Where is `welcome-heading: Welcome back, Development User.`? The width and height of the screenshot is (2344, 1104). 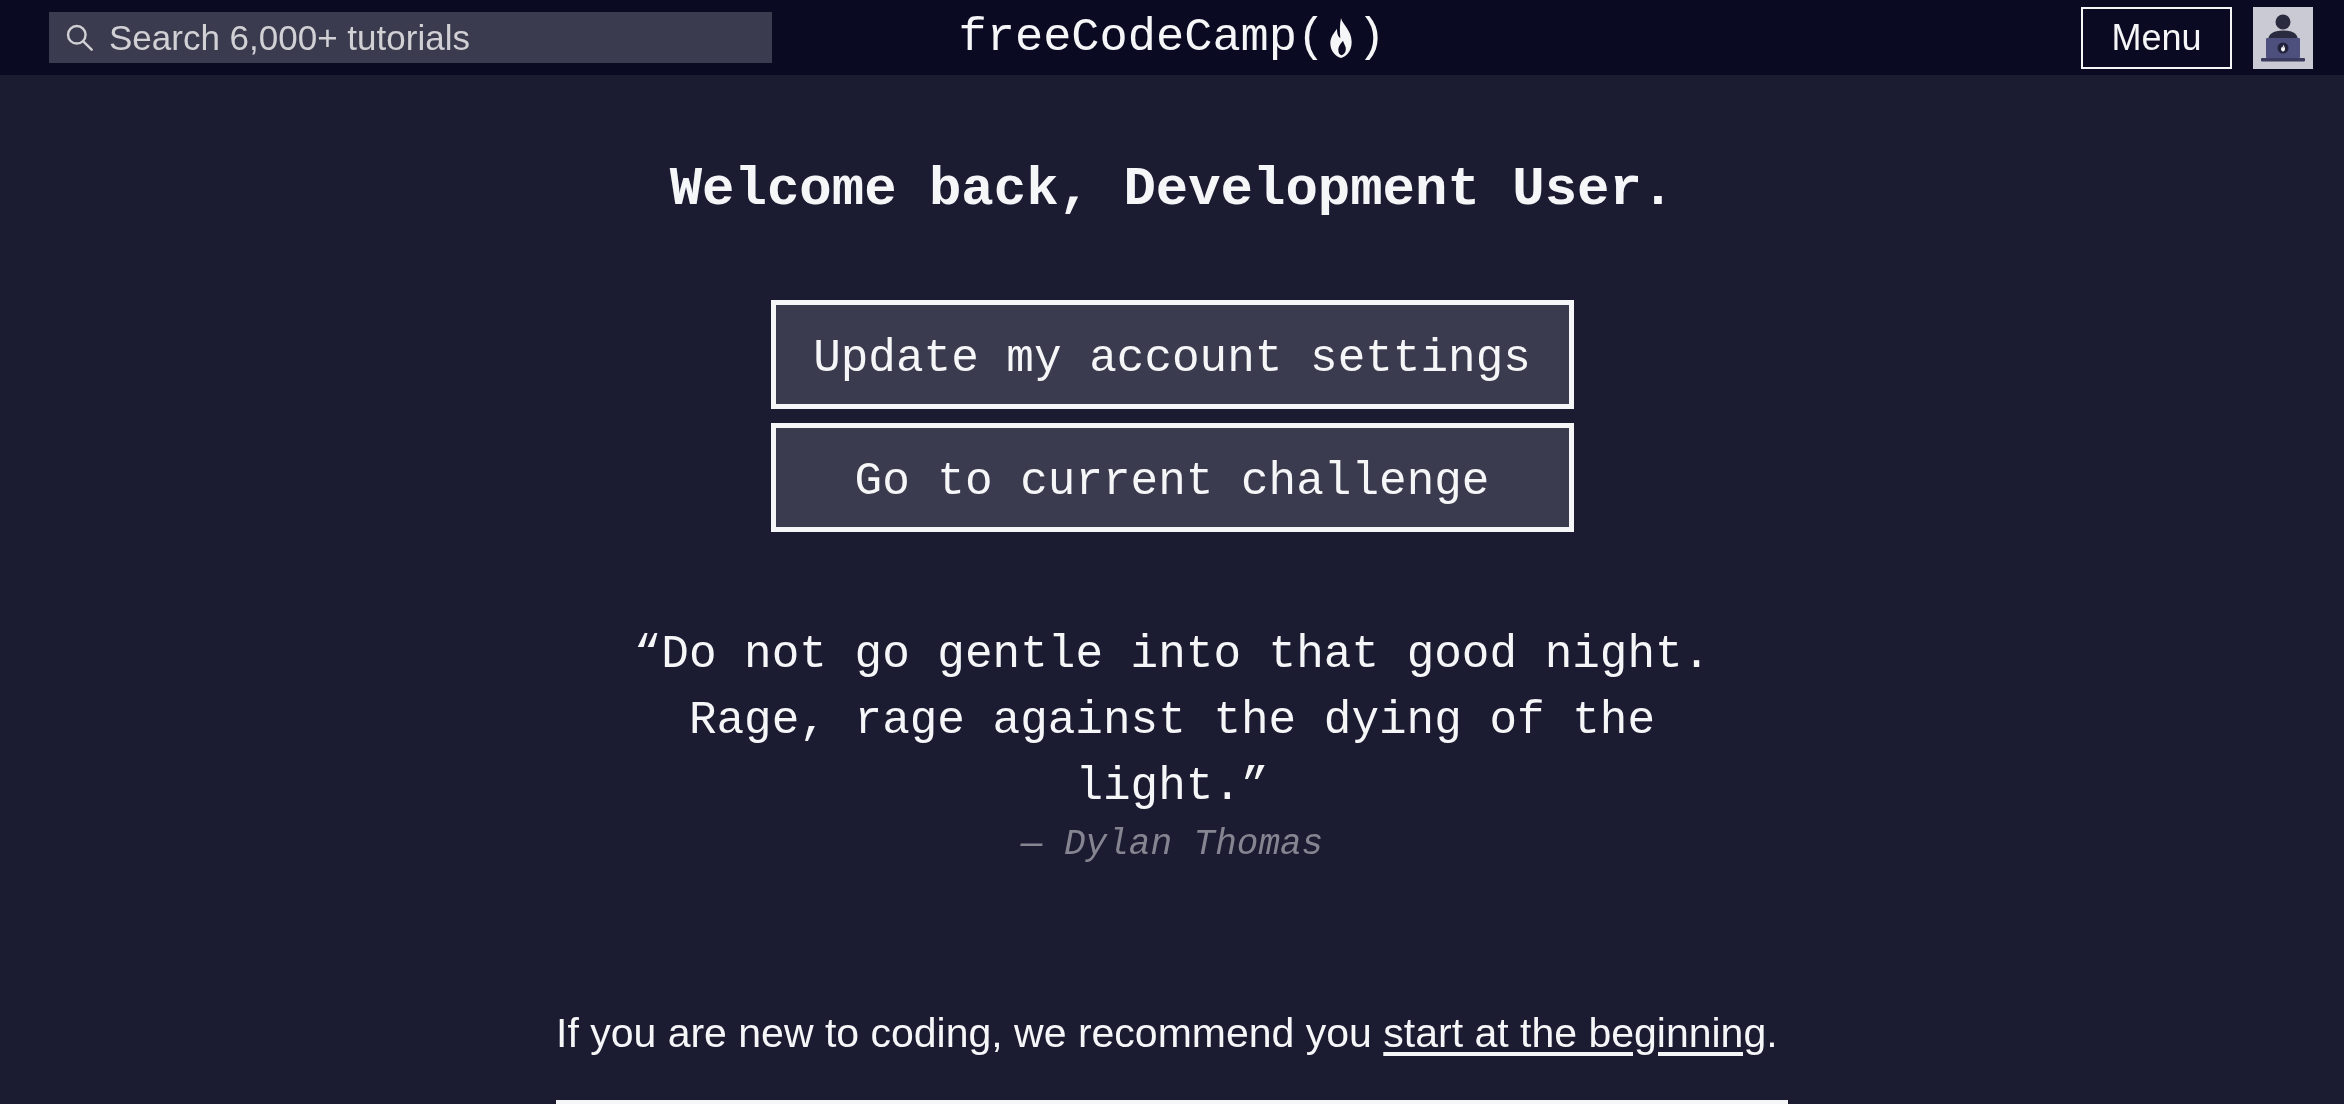 welcome-heading: Welcome back, Development User. is located at coordinates (1172, 190).